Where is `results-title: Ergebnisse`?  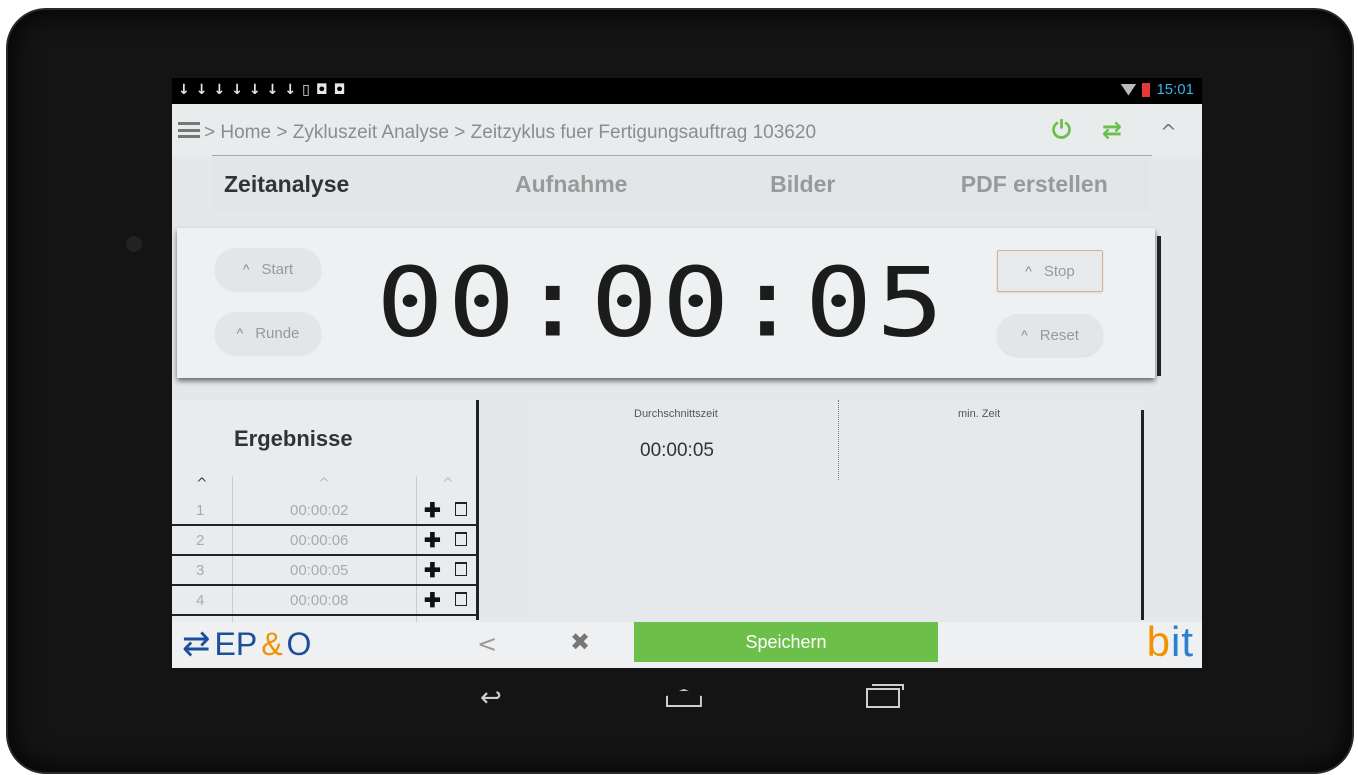
results-title: Ergebnisse is located at coordinates (293, 438).